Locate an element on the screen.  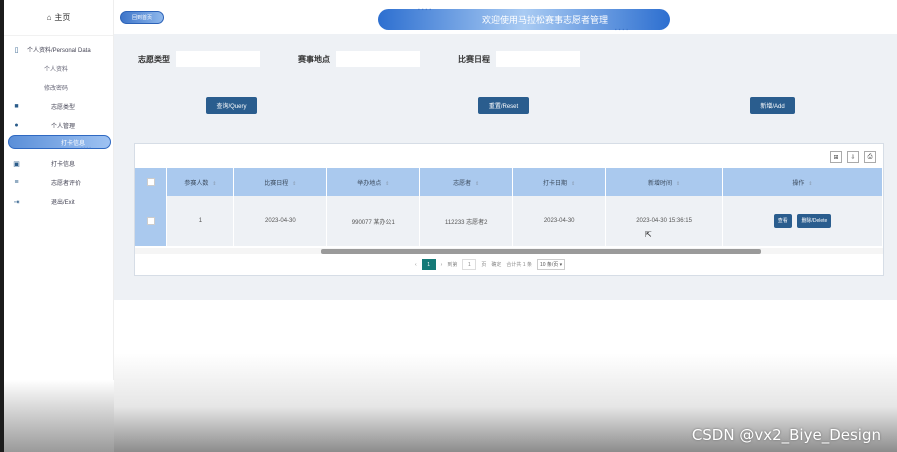
column-header: 参赛人数 ⇕ is located at coordinates (200, 182).